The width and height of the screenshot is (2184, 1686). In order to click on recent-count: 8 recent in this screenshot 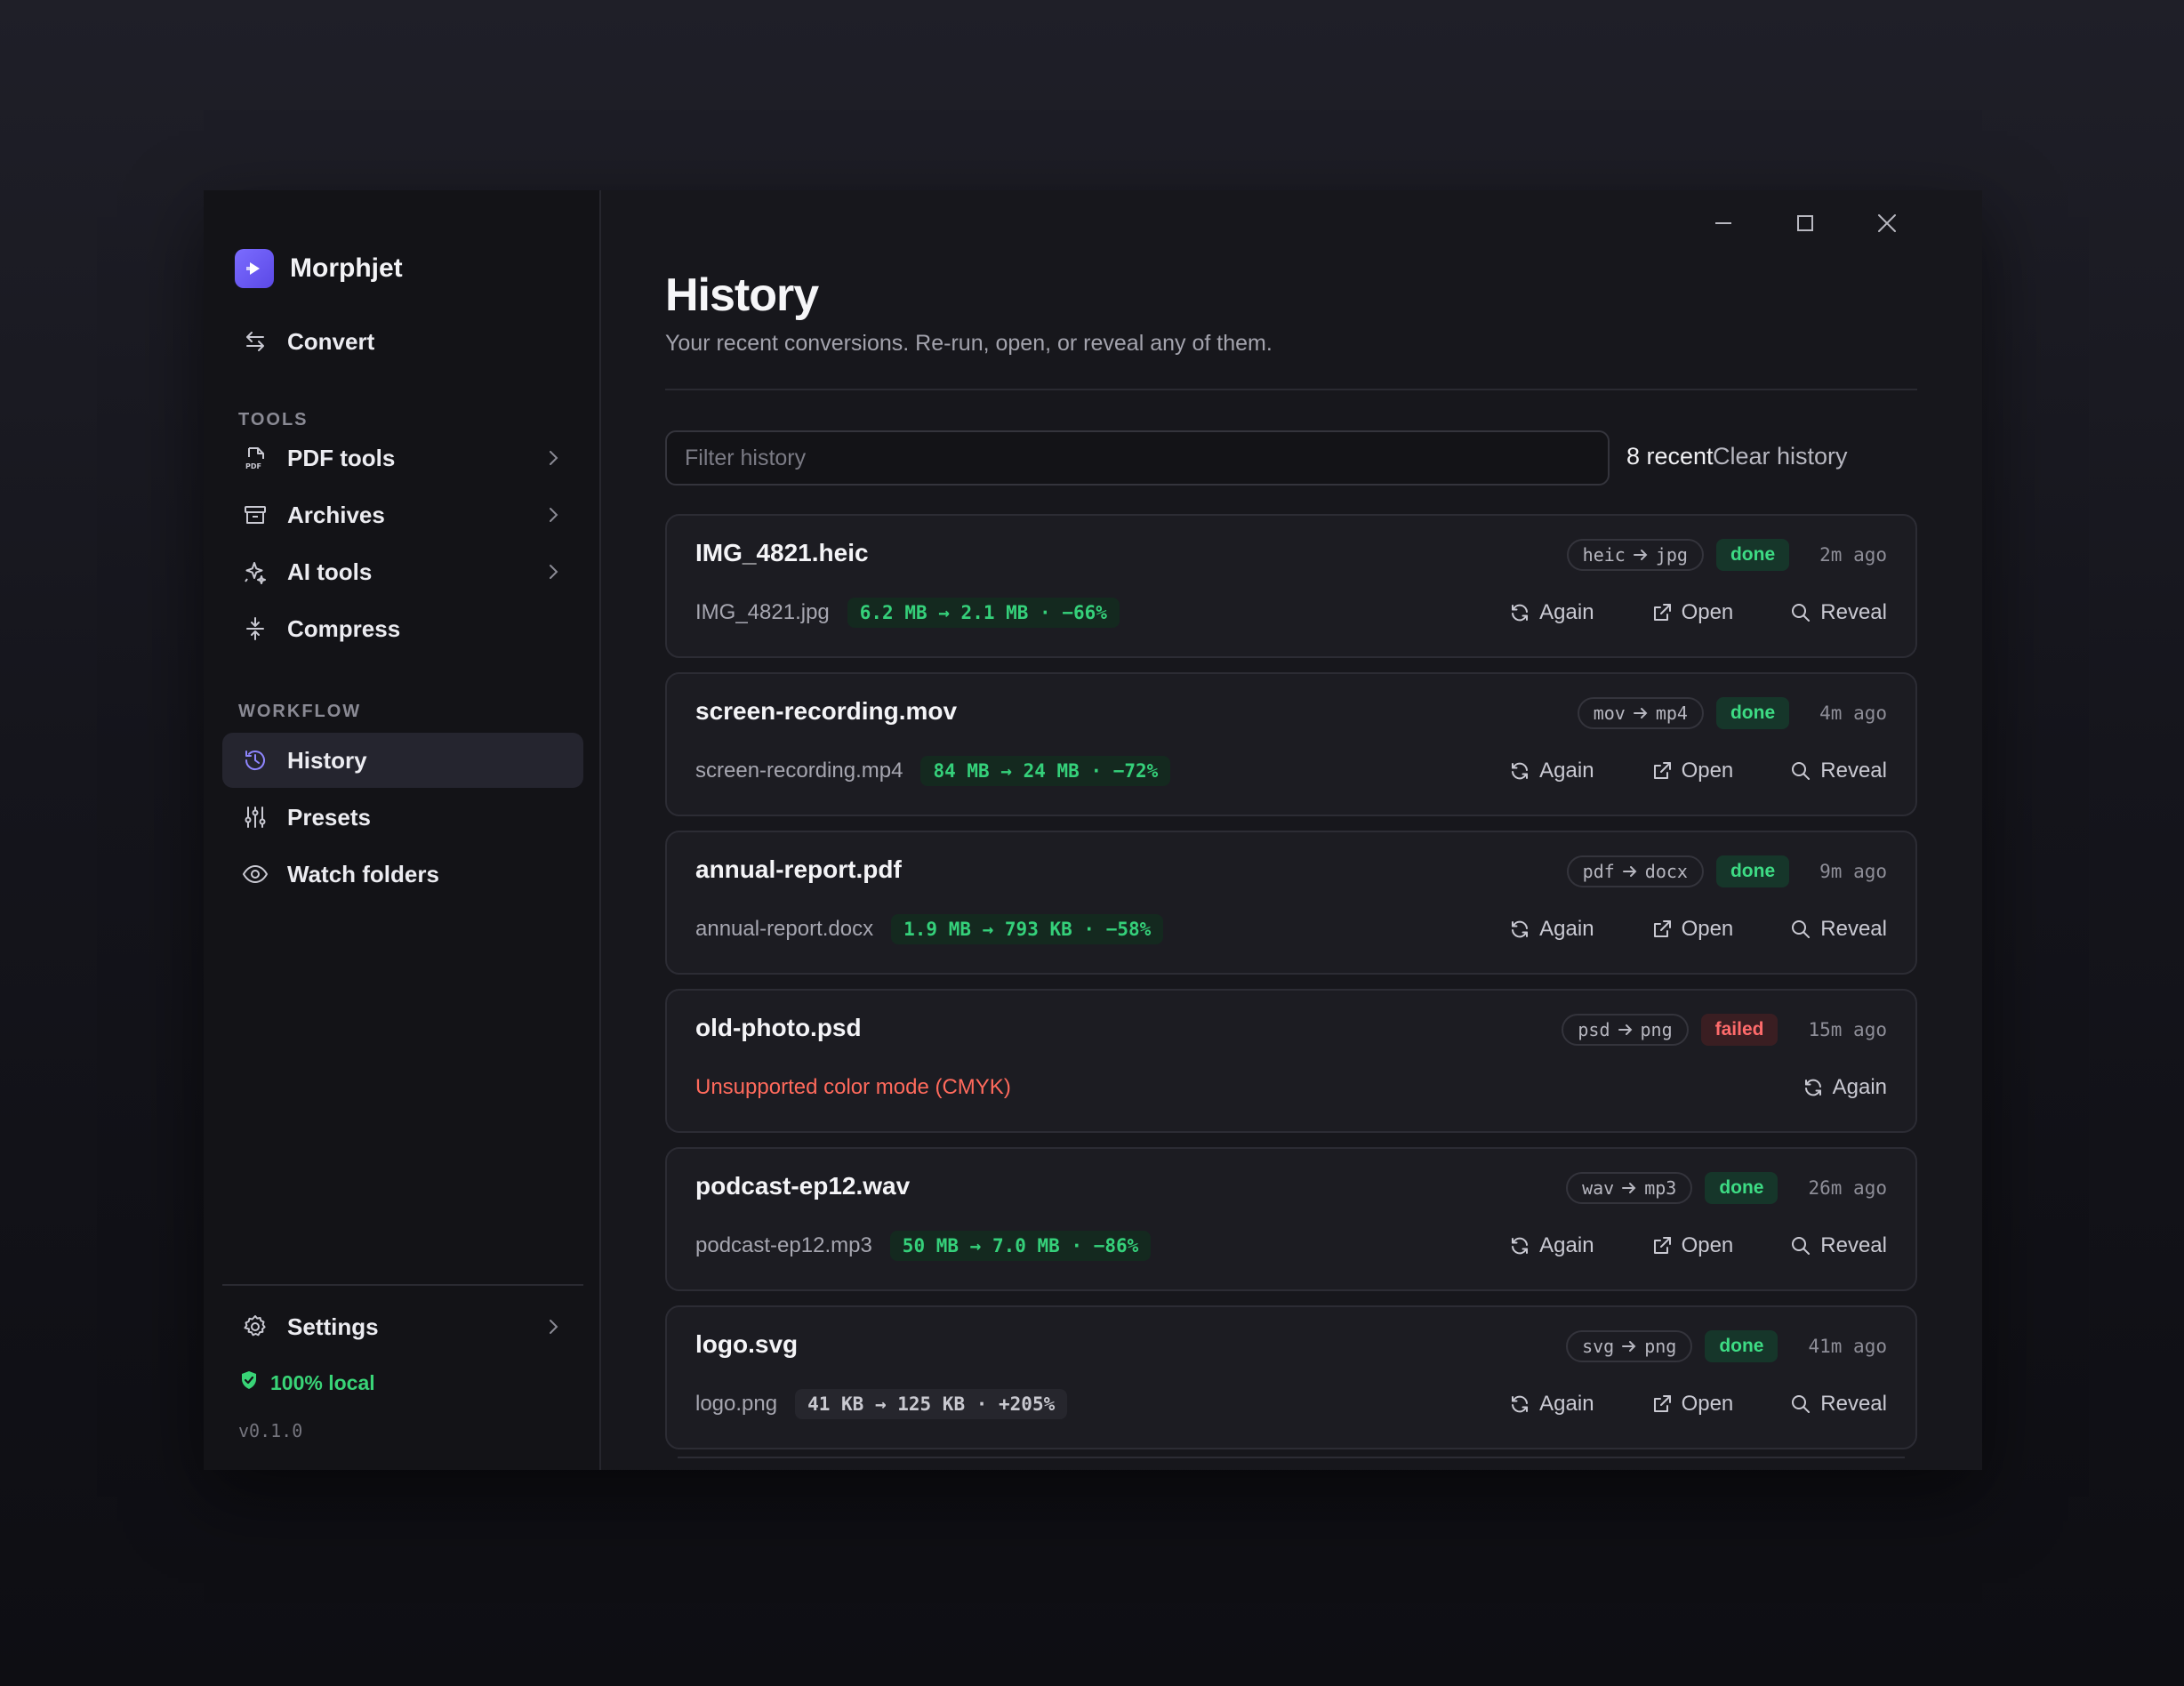, I will do `click(1670, 456)`.